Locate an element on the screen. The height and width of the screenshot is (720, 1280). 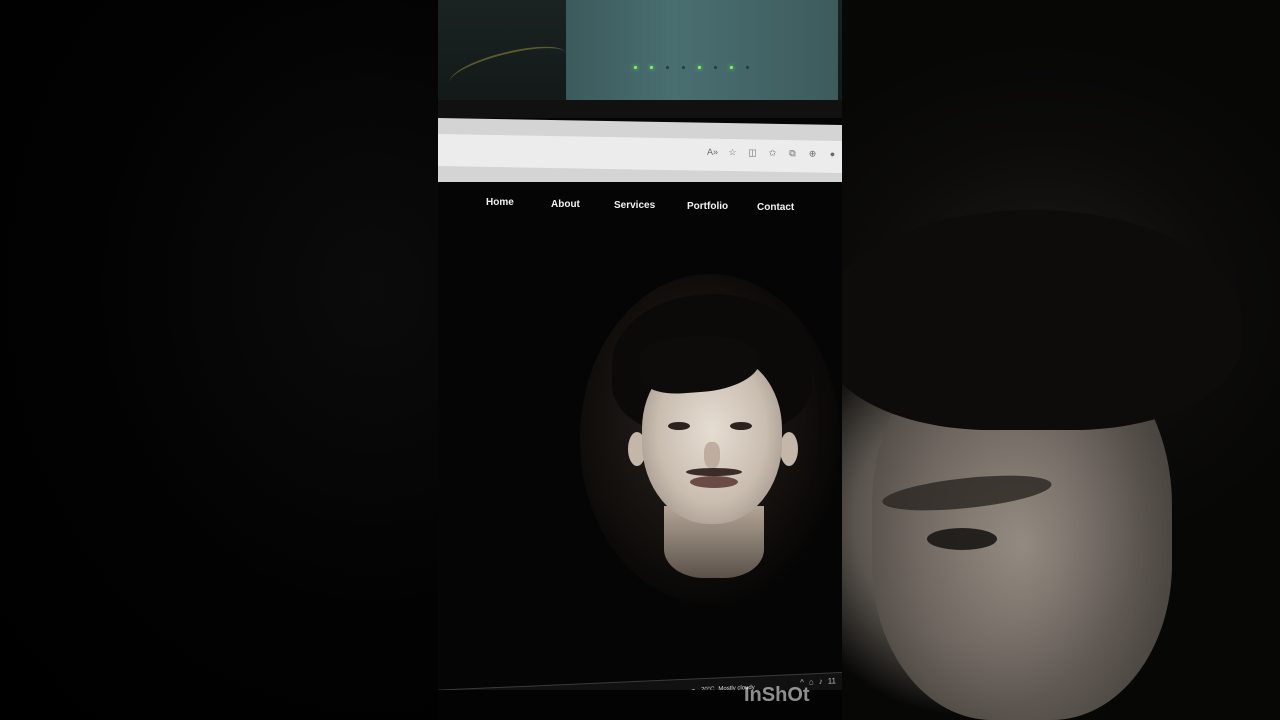
clock: 11 is located at coordinates (832, 680).